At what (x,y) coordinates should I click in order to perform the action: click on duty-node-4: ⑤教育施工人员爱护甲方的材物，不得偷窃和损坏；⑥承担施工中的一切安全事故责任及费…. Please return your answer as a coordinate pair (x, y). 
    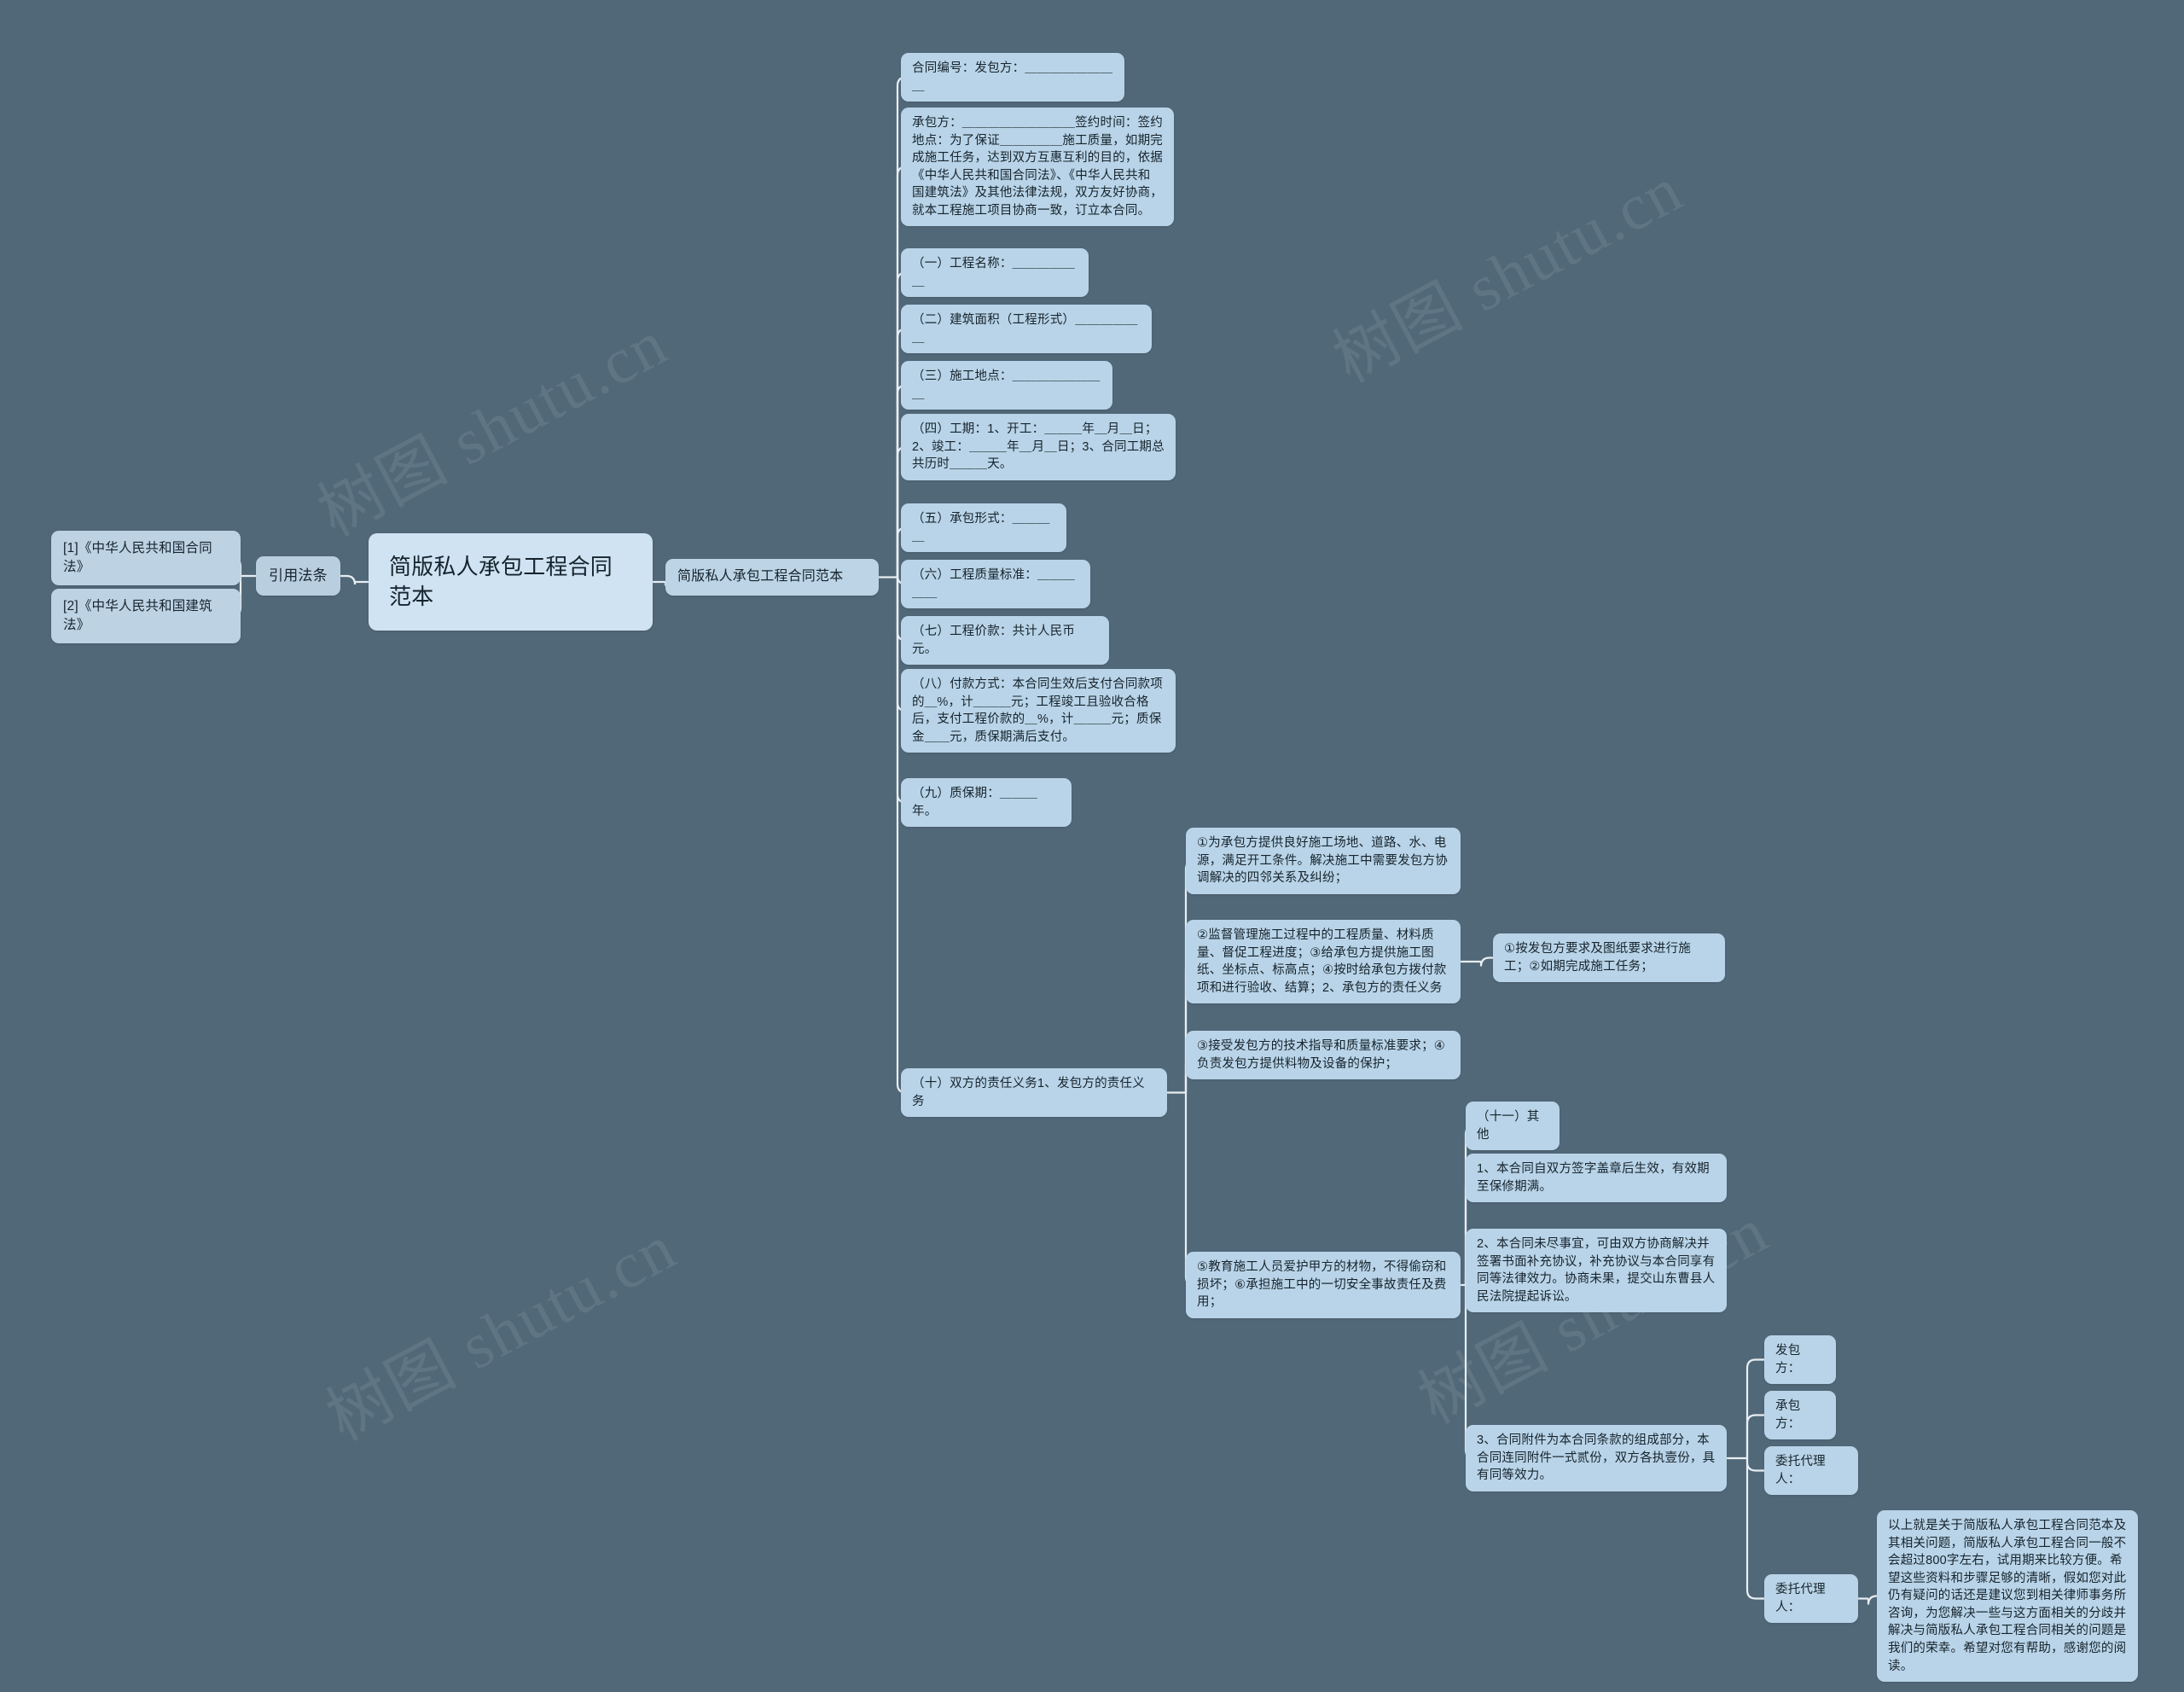
    Looking at the image, I should click on (1323, 1285).